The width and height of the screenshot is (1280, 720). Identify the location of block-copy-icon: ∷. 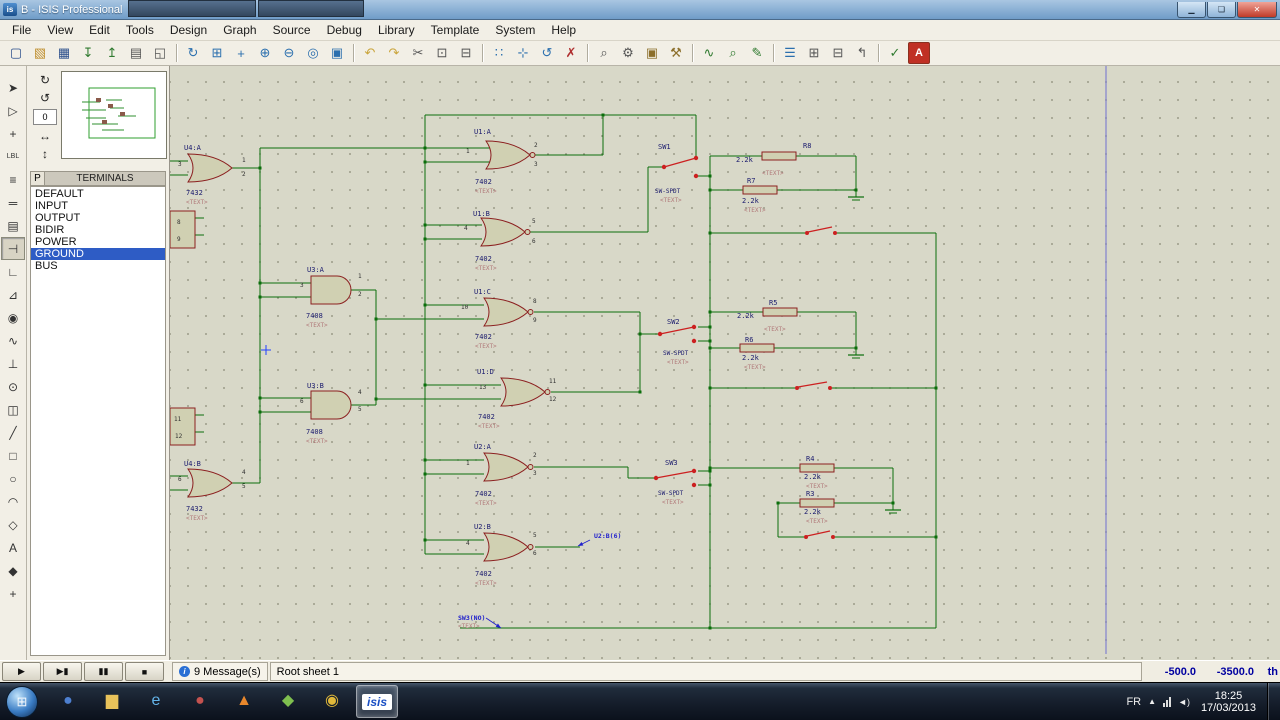
(499, 53).